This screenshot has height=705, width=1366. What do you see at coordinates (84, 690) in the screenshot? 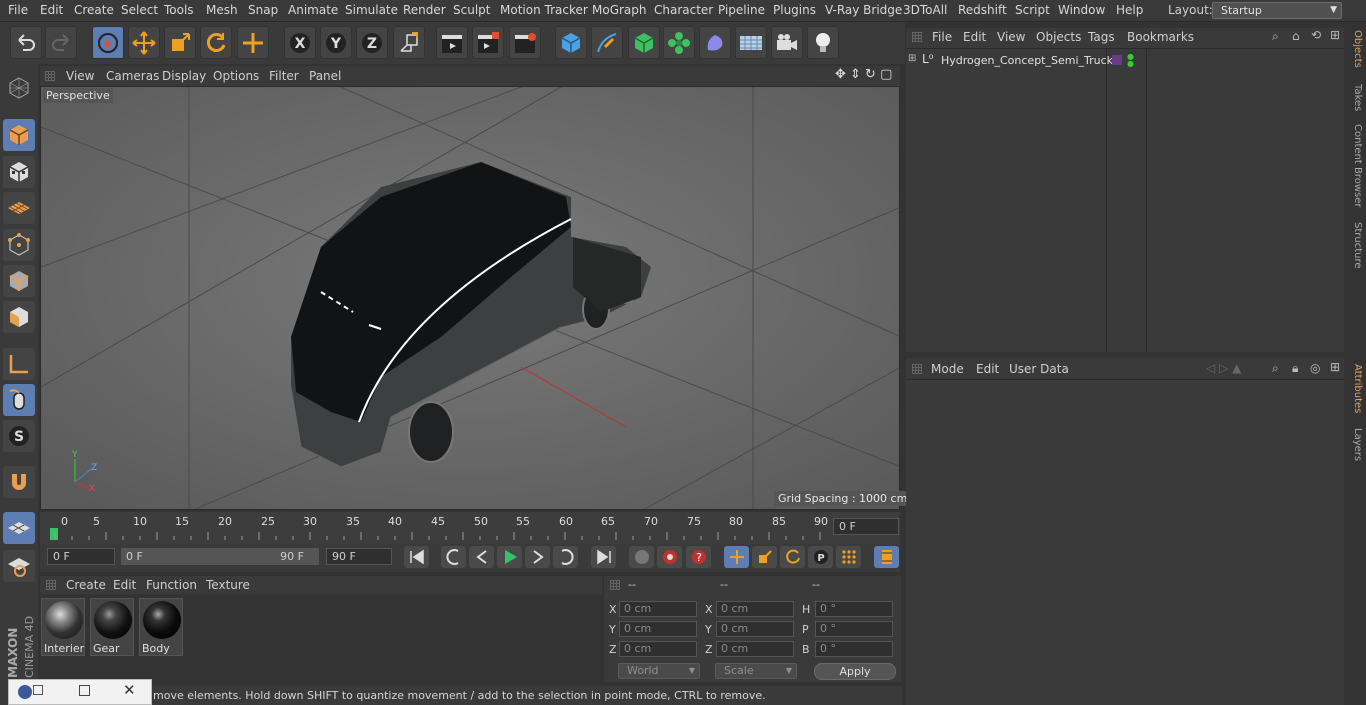
I see `maximize-icon` at bounding box center [84, 690].